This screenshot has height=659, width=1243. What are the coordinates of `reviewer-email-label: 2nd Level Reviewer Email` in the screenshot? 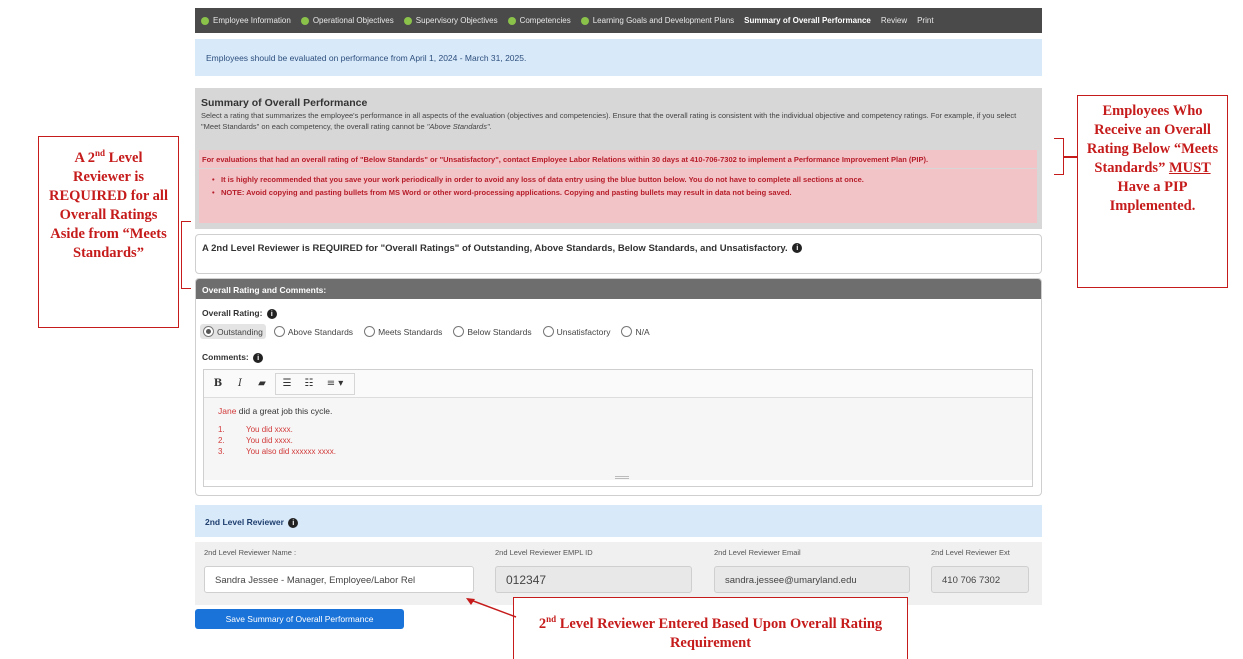 It's located at (757, 552).